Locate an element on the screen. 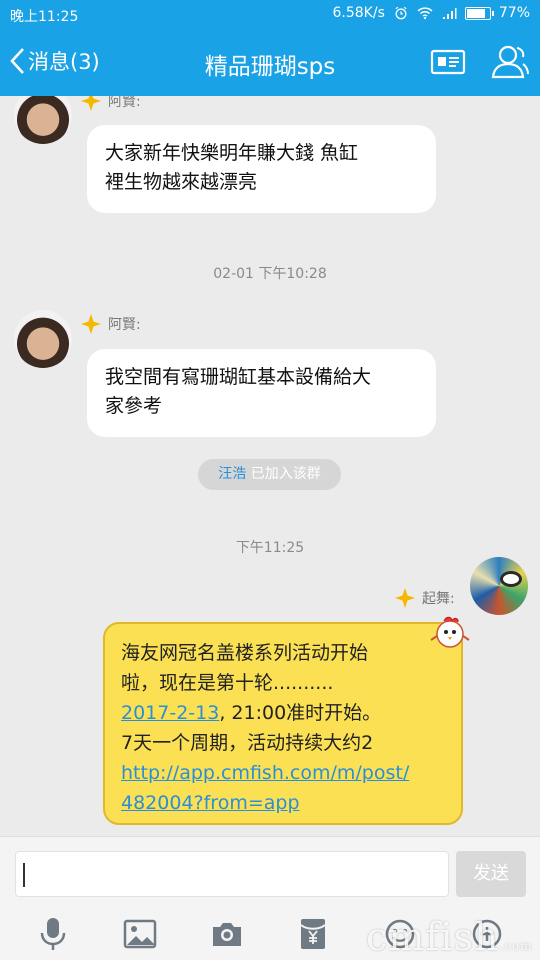 The width and height of the screenshot is (540, 960). message-bubble: 我空間有寫珊瑚缸基本設備給大 家參考 is located at coordinates (261, 393).